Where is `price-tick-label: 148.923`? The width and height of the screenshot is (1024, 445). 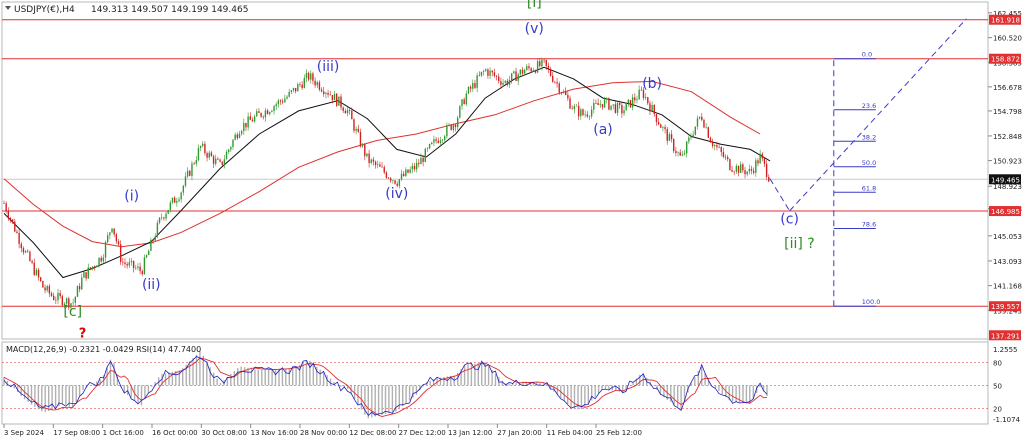
price-tick-label: 148.923 is located at coordinates (1007, 187).